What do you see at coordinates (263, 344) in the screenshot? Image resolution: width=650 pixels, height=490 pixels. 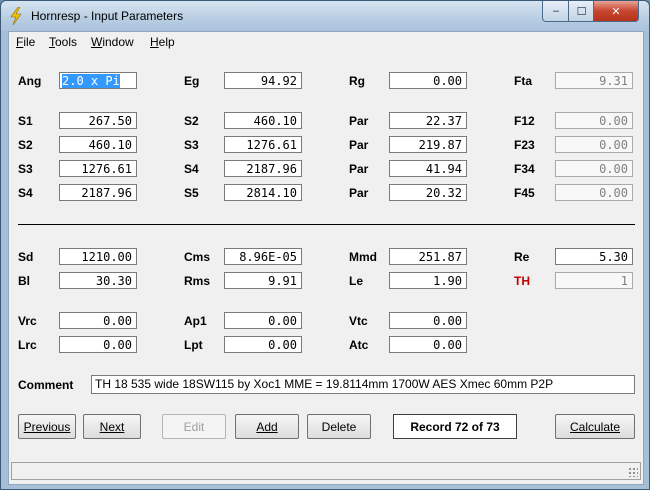 I see `lpt-field: 0.00` at bounding box center [263, 344].